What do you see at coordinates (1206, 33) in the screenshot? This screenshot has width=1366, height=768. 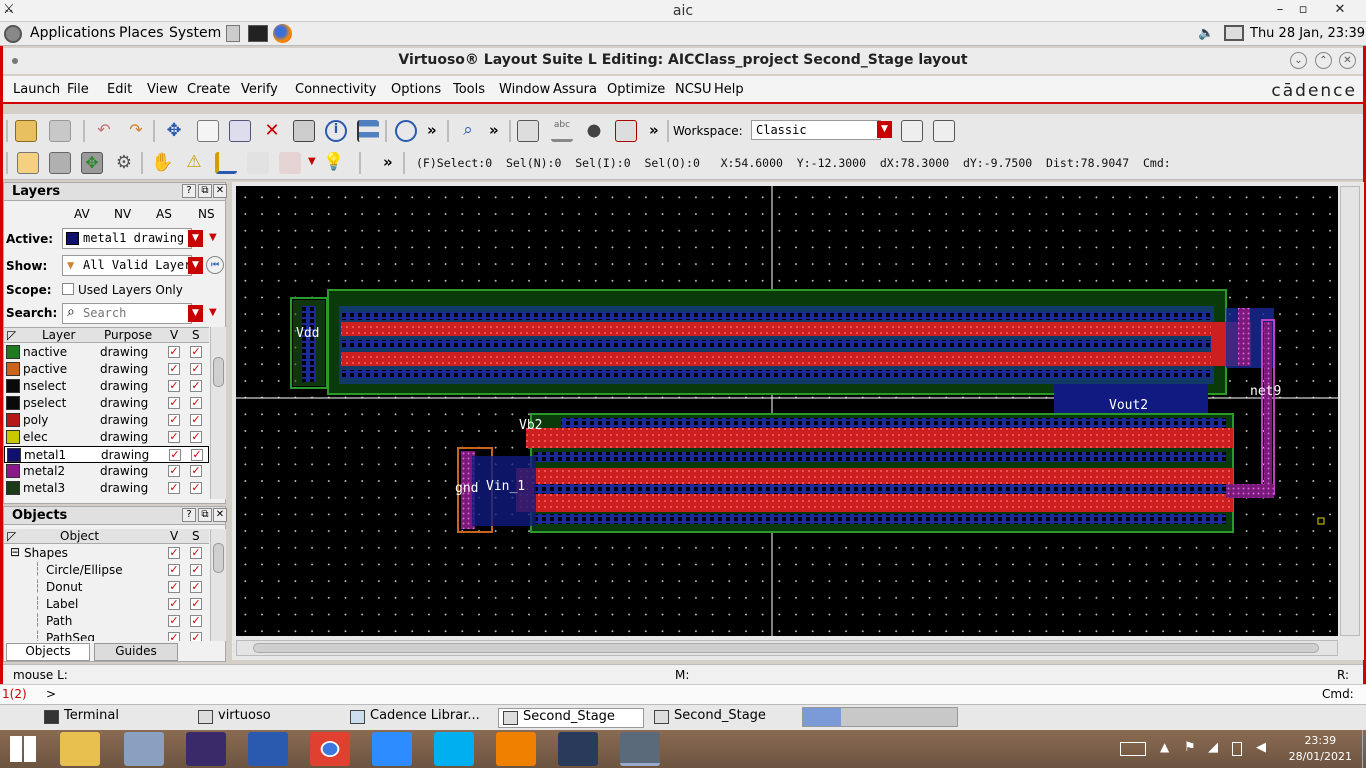 I see `volume-icon: 🔈` at bounding box center [1206, 33].